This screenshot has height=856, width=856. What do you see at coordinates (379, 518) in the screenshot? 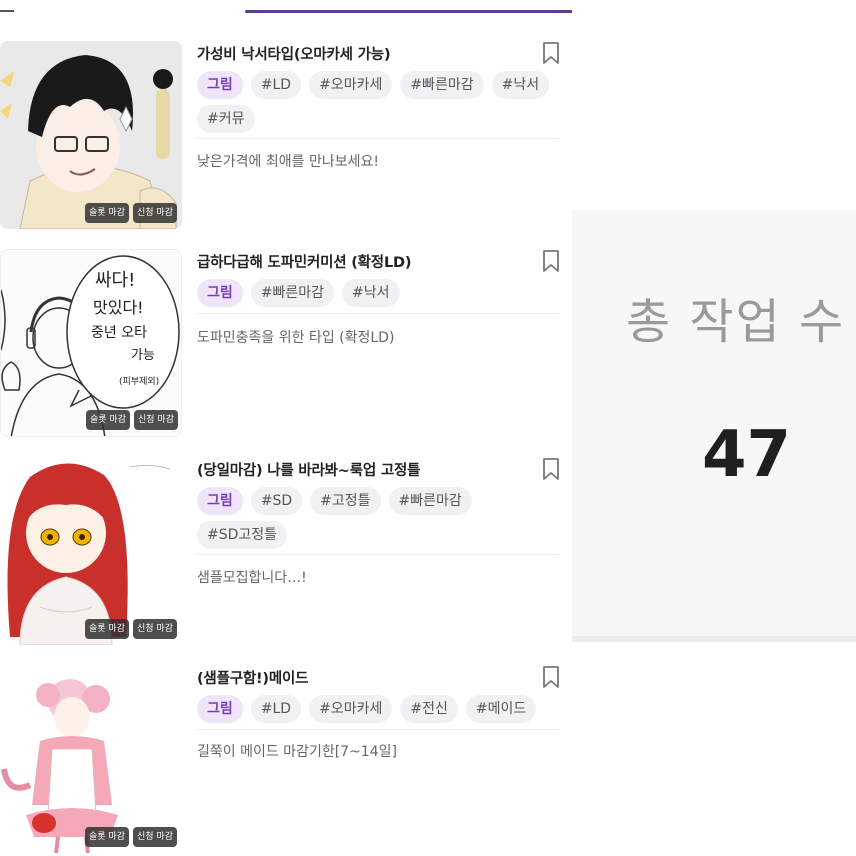
I see `tag-list: 그림 #SD #고정틀 #빠른마감 #SD고정틀` at bounding box center [379, 518].